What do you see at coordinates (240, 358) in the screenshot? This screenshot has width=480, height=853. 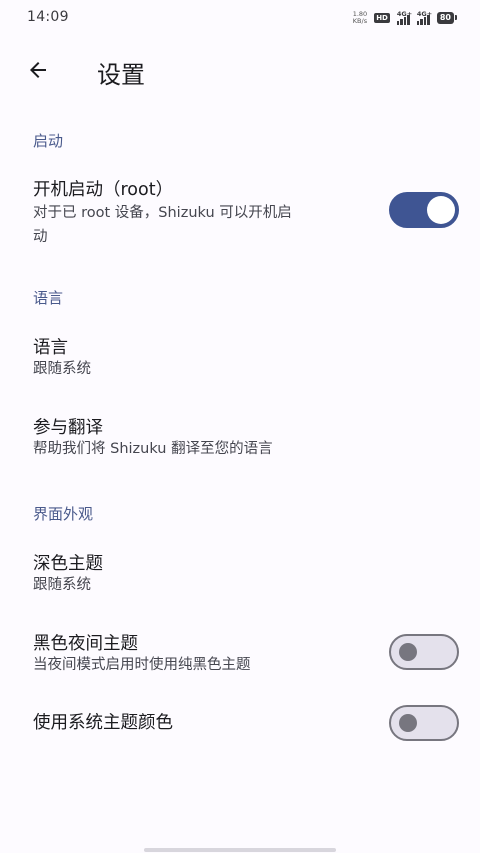 I see `language-pref: 语言 跟随系统` at bounding box center [240, 358].